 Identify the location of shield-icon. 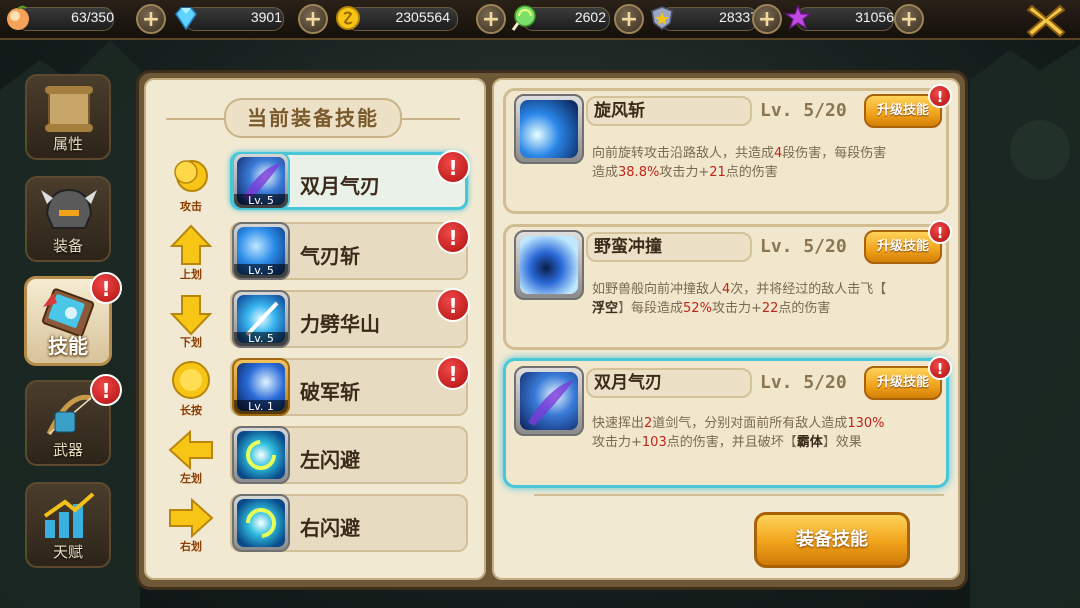
(662, 18).